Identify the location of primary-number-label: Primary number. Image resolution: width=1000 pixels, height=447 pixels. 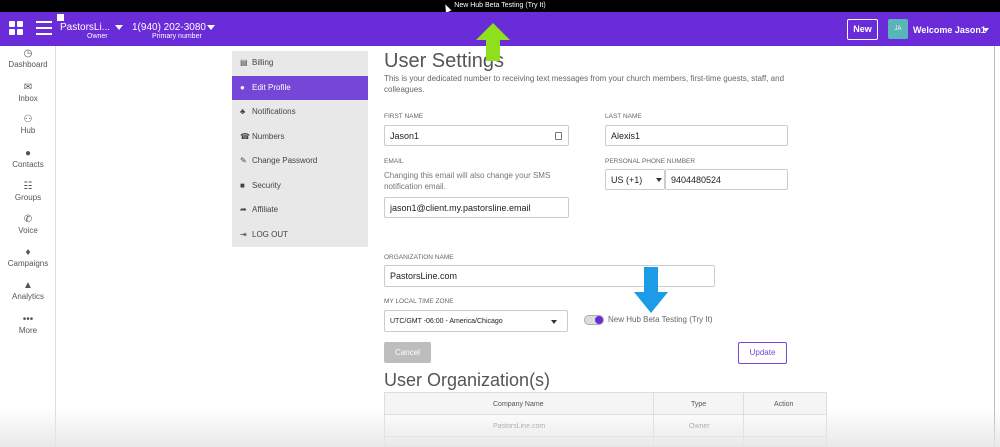
(177, 36).